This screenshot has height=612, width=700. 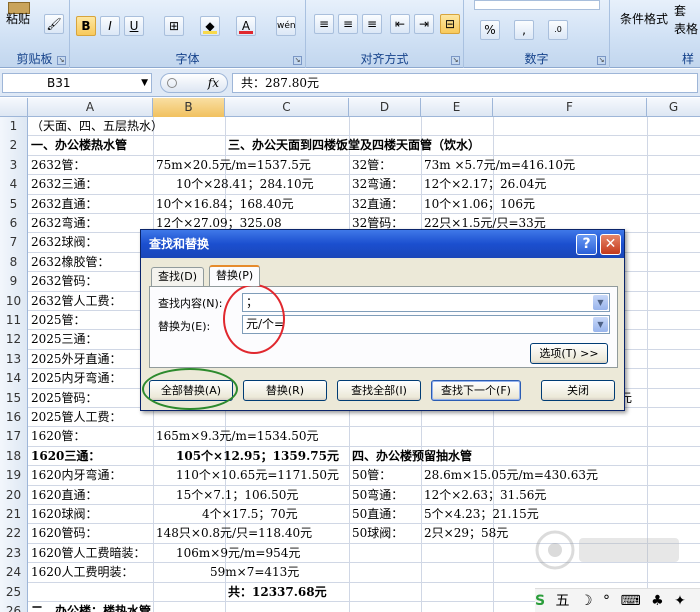 I want to click on cell-a: 1620管人工费暗装：, so click(x=88, y=553).